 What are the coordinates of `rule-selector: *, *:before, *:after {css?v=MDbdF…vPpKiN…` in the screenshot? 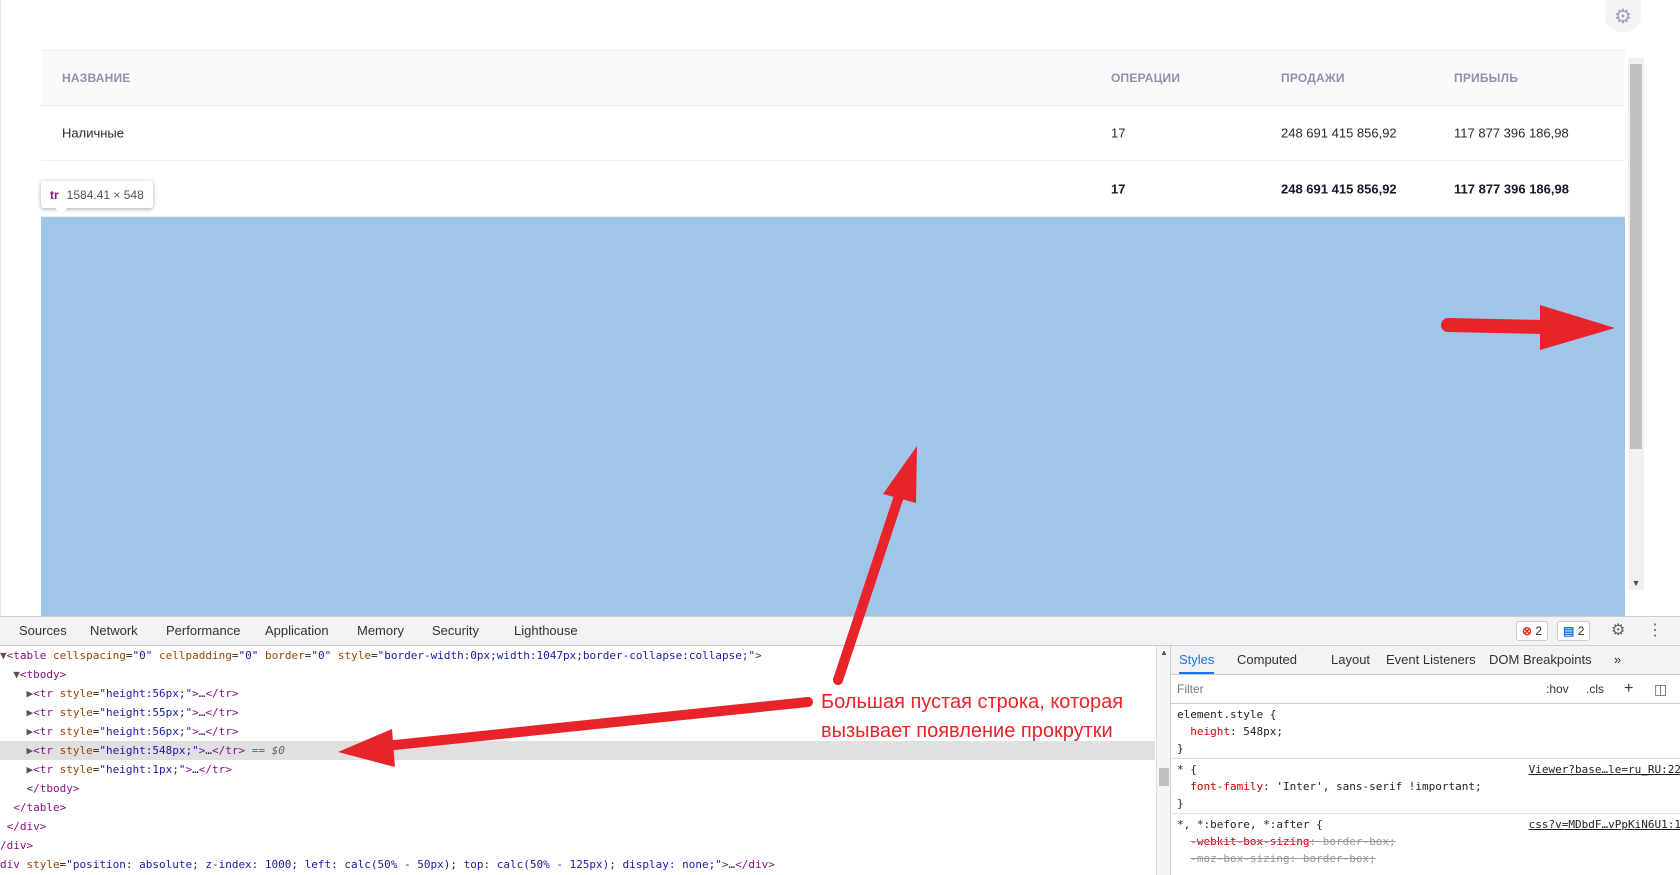 It's located at (1428, 824).